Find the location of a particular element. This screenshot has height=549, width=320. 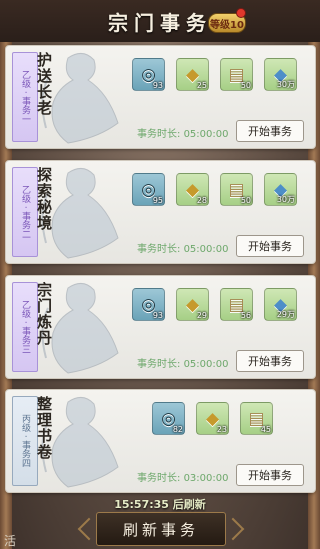

reward-item: ◎ 95 is located at coordinates (148, 189).